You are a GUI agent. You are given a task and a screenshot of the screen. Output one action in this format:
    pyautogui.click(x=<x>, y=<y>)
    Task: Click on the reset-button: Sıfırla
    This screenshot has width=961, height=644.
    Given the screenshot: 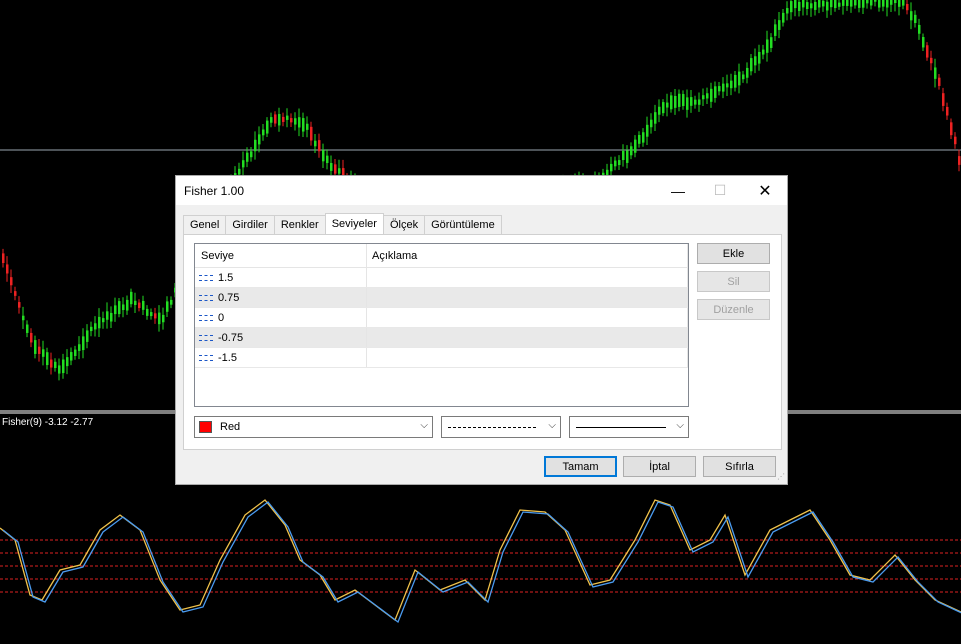 What is the action you would take?
    pyautogui.click(x=739, y=466)
    